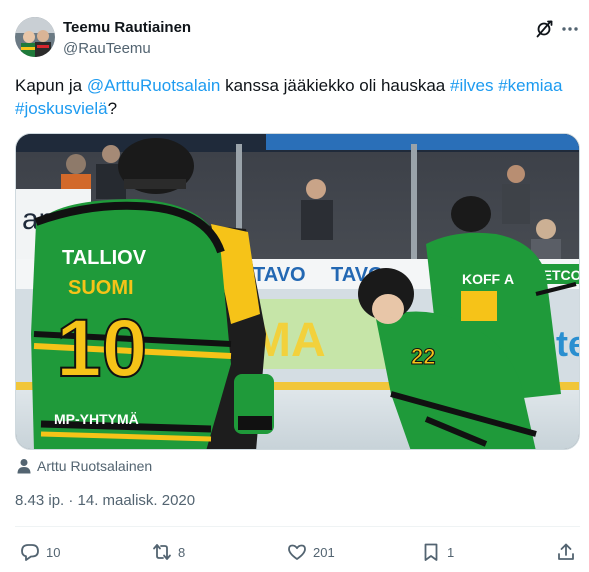 Image resolution: width=589 pixels, height=572 pixels. Describe the element at coordinates (471, 85) in the screenshot. I see `hashtag-link: #ilves` at that location.